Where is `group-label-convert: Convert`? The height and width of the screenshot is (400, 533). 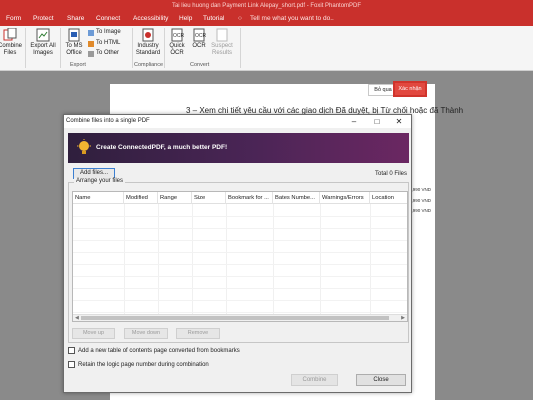
group-label-convert: Convert is located at coordinates (200, 65).